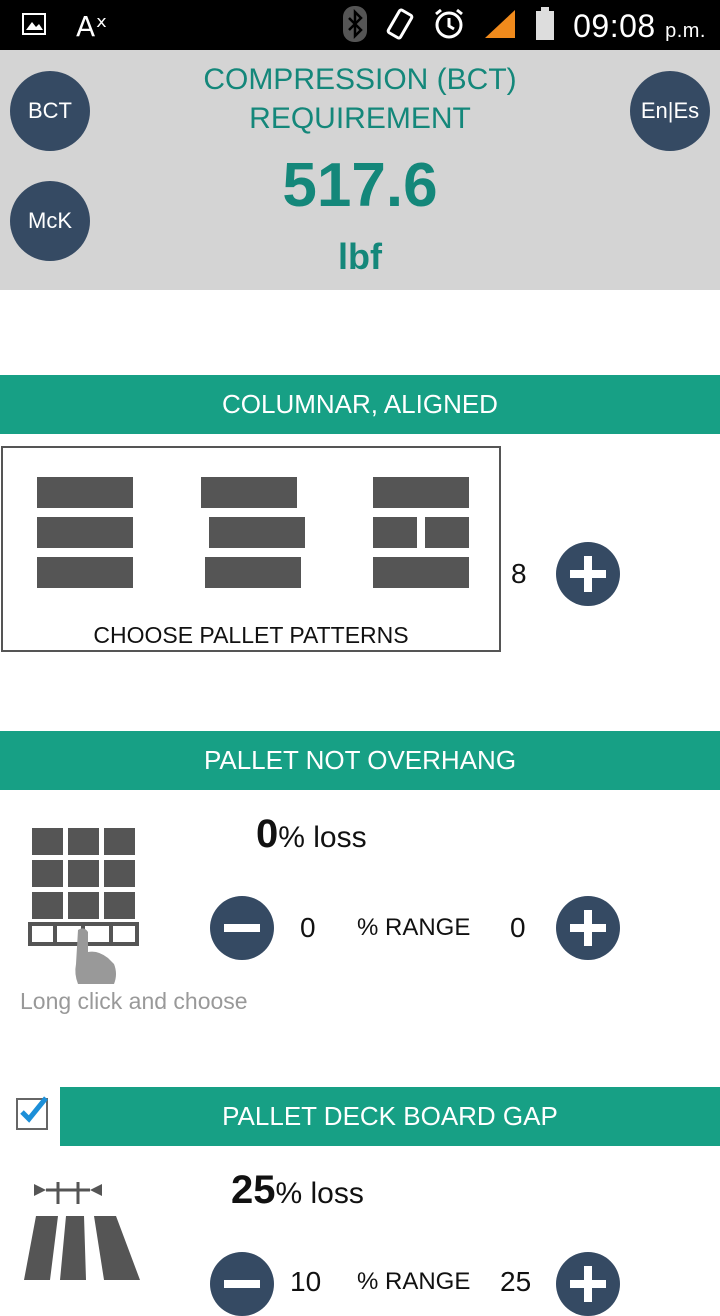 Image resolution: width=720 pixels, height=1316 pixels. Describe the element at coordinates (34, 26) in the screenshot. I see `gallery-icon` at that location.